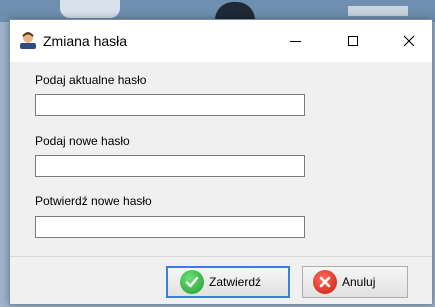  What do you see at coordinates (85, 41) in the screenshot?
I see `window-title: Zmiana hasła` at bounding box center [85, 41].